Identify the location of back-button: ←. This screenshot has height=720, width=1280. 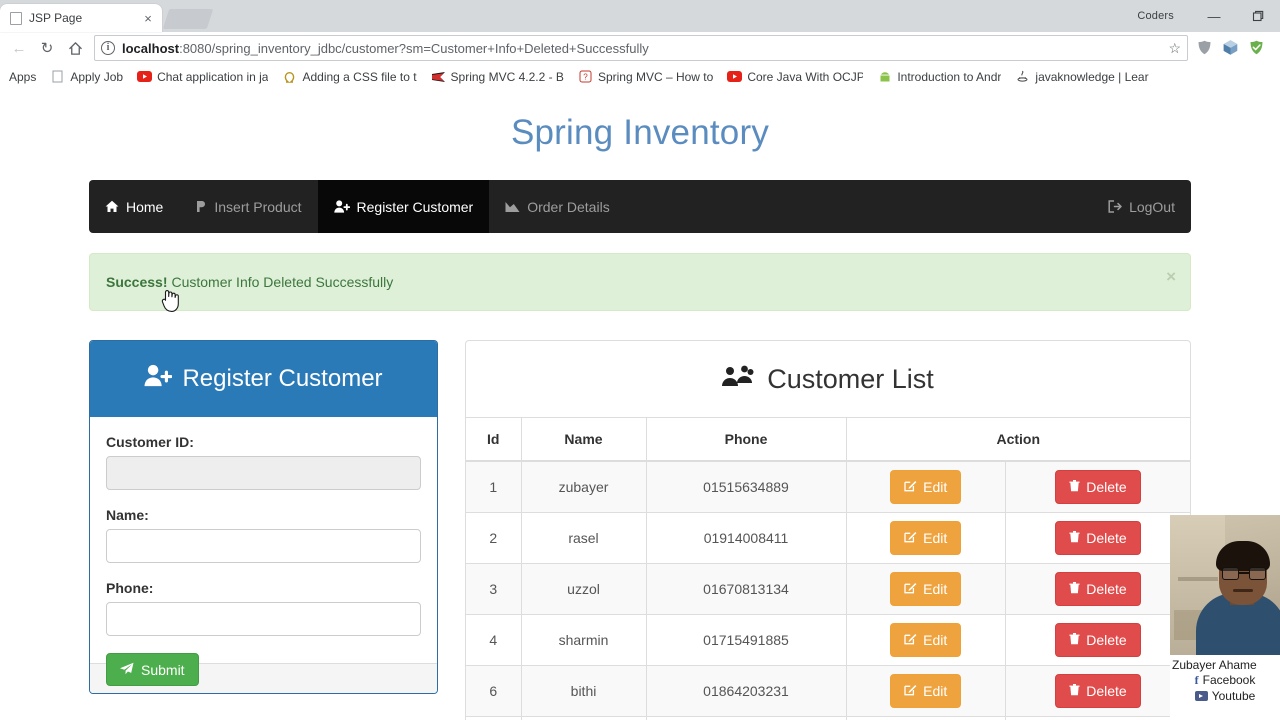
(19, 48).